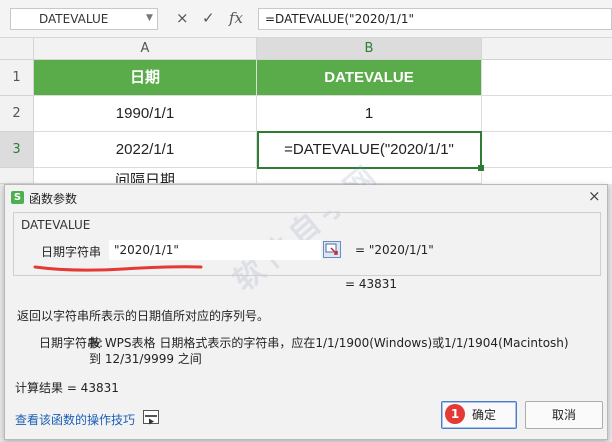  Describe the element at coordinates (71, 252) in the screenshot. I see `argument-label: 日期字符串` at that location.